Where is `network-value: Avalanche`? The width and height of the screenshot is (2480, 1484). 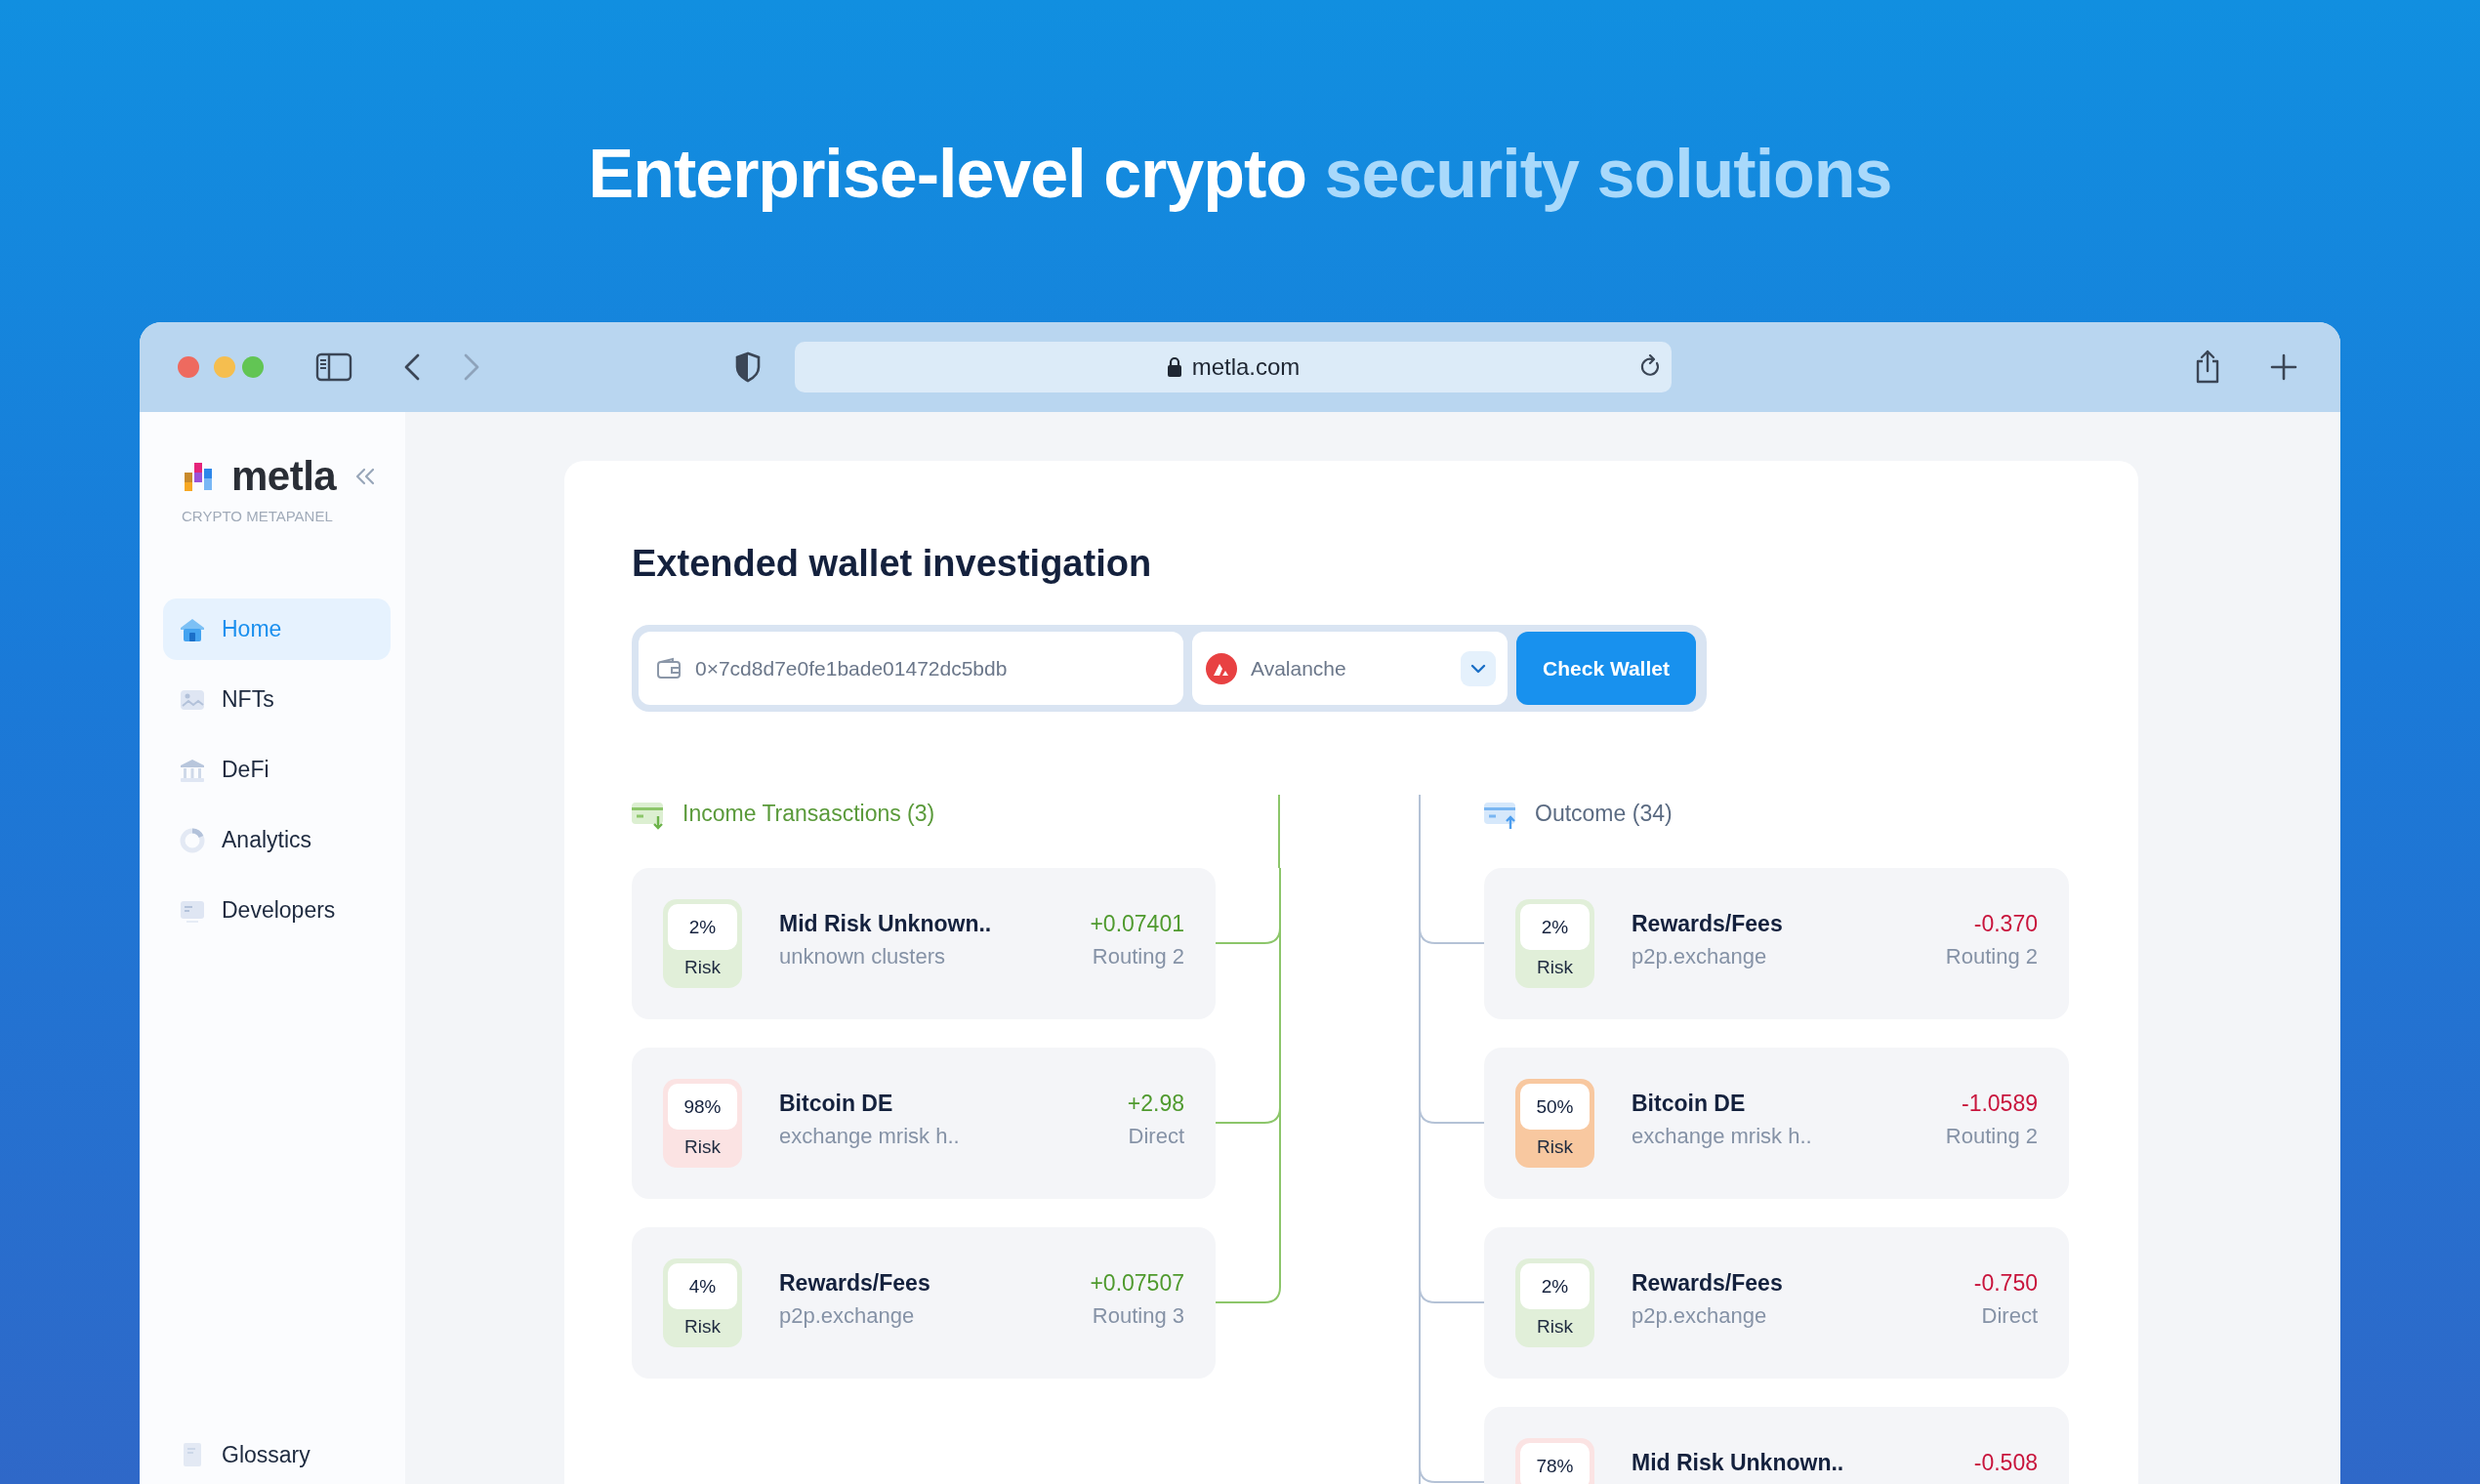
network-value: Avalanche is located at coordinates (1299, 668).